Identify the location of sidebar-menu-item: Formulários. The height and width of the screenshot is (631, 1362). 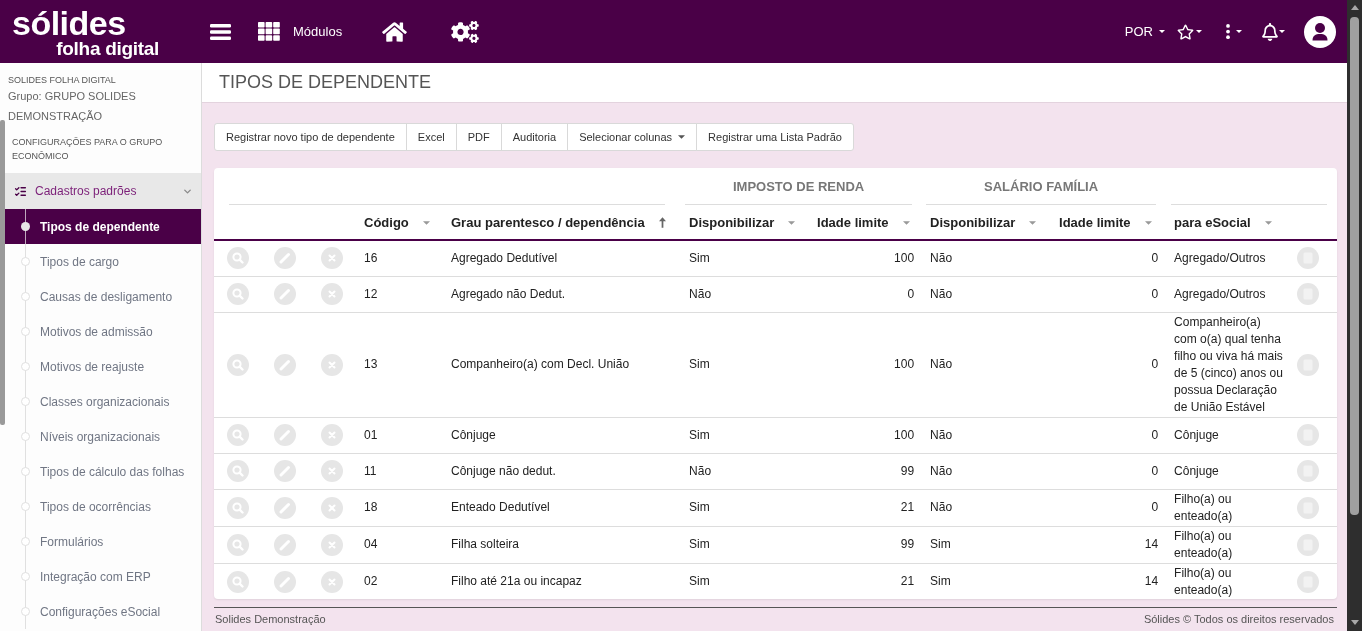
(103, 541).